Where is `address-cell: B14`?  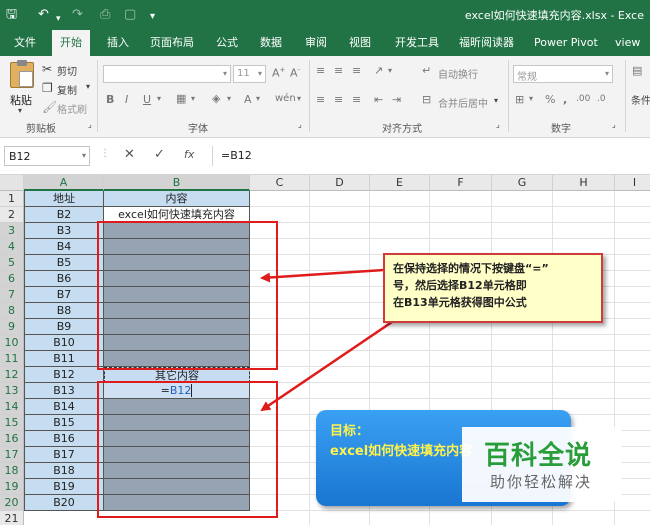 address-cell: B14 is located at coordinates (64, 407).